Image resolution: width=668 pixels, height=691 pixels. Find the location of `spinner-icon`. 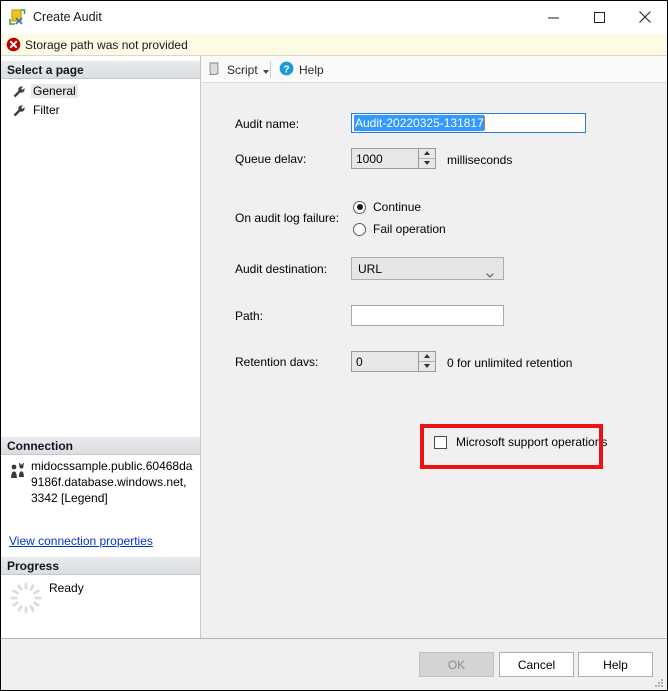

spinner-icon is located at coordinates (26, 598).